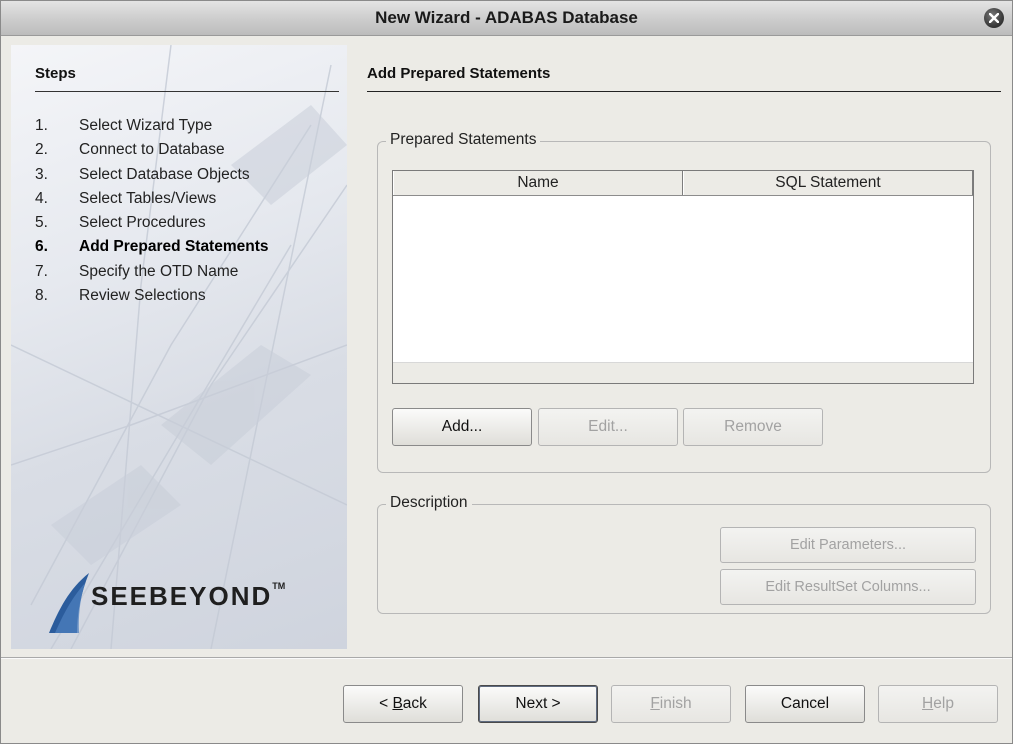  What do you see at coordinates (120, 223) in the screenshot?
I see `step-5: 5. Select Procedures` at bounding box center [120, 223].